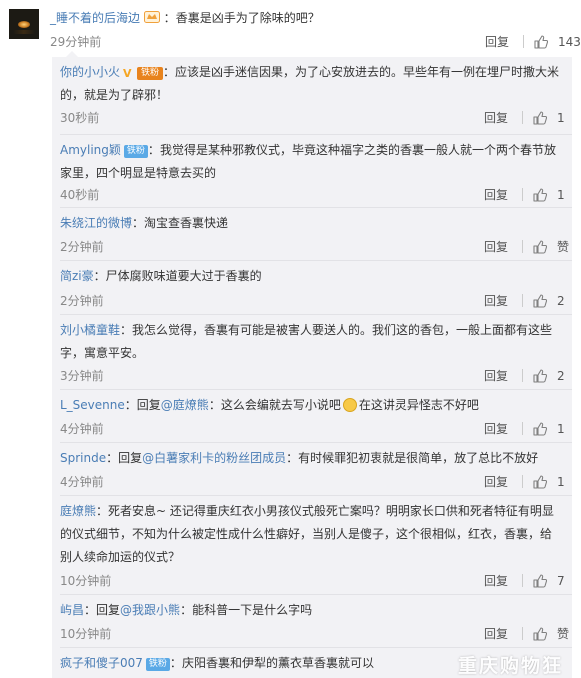 This screenshot has width=581, height=678. Describe the element at coordinates (569, 41) in the screenshot. I see `like-count: 143` at that location.